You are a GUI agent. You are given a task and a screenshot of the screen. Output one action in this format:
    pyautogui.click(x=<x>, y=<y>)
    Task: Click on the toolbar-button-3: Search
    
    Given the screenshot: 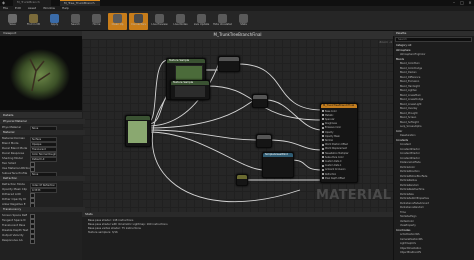 What is the action you would take?
    pyautogui.click(x=75, y=21)
    